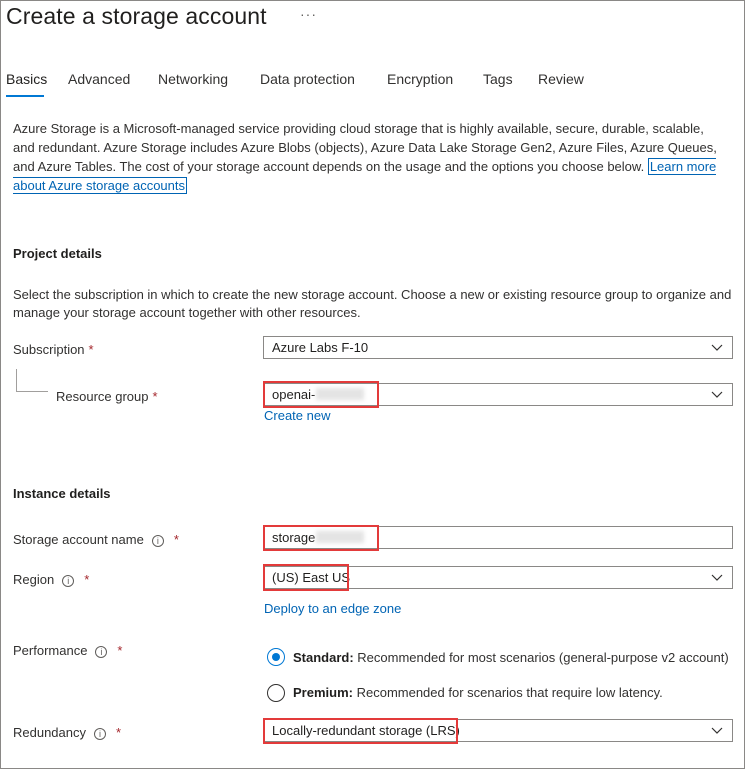 This screenshot has width=745, height=769. I want to click on resource-group-label: Resource group *, so click(107, 396).